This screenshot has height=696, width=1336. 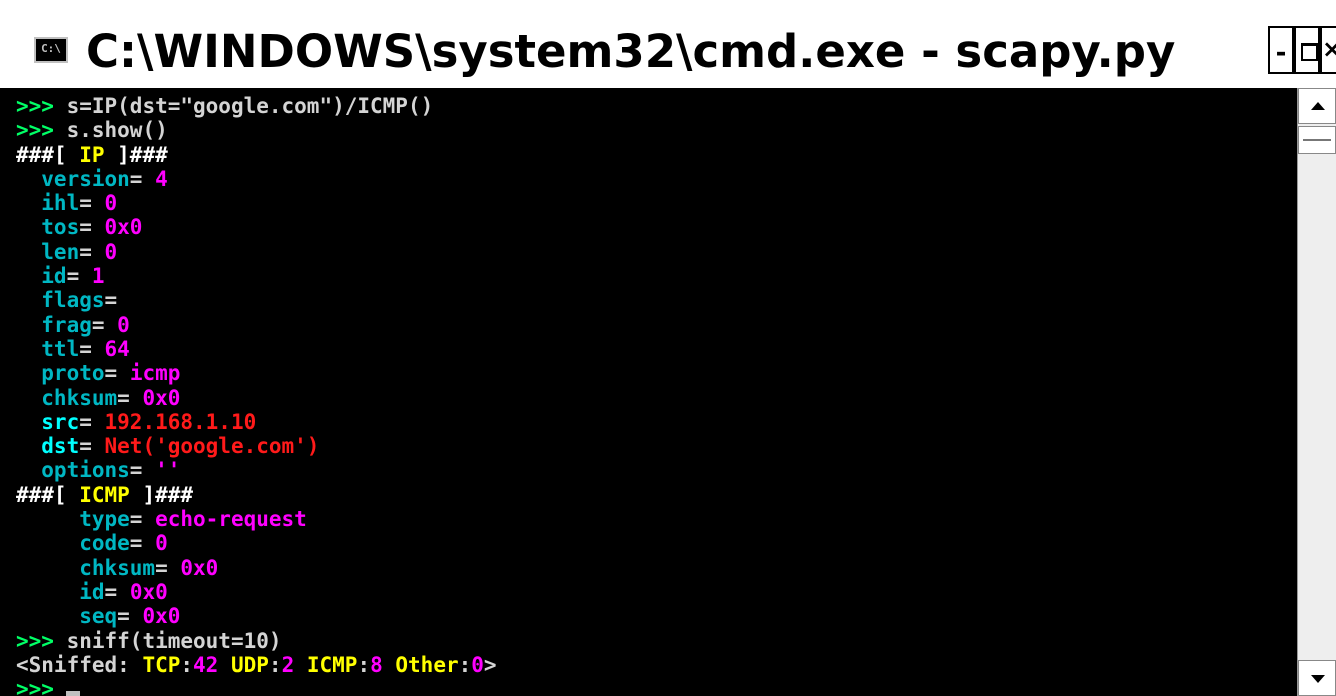 I want to click on window-title: C:\WINDOWS\system32\cmd.exe - scapy.py, so click(x=631, y=51).